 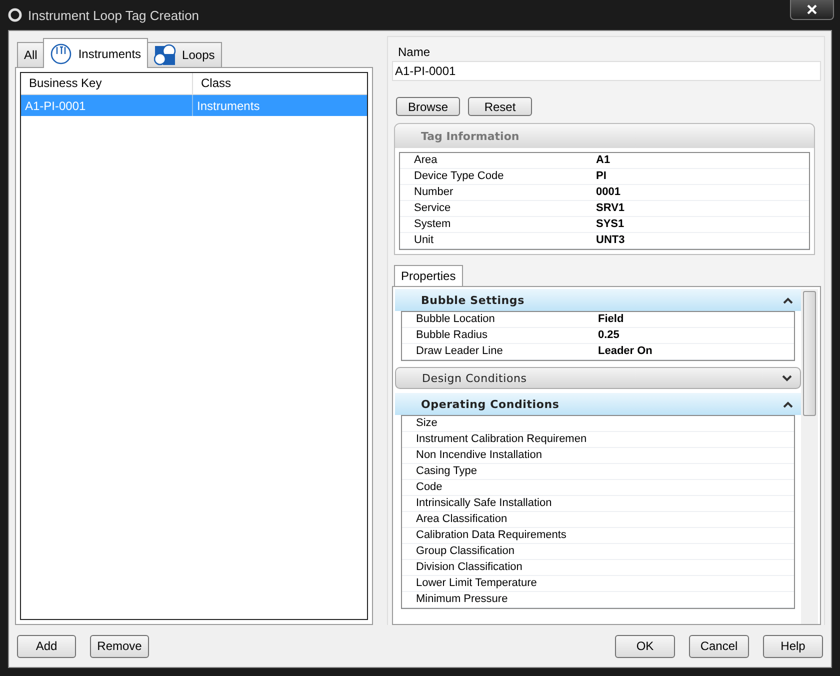 I want to click on tab: Loops, so click(x=184, y=55).